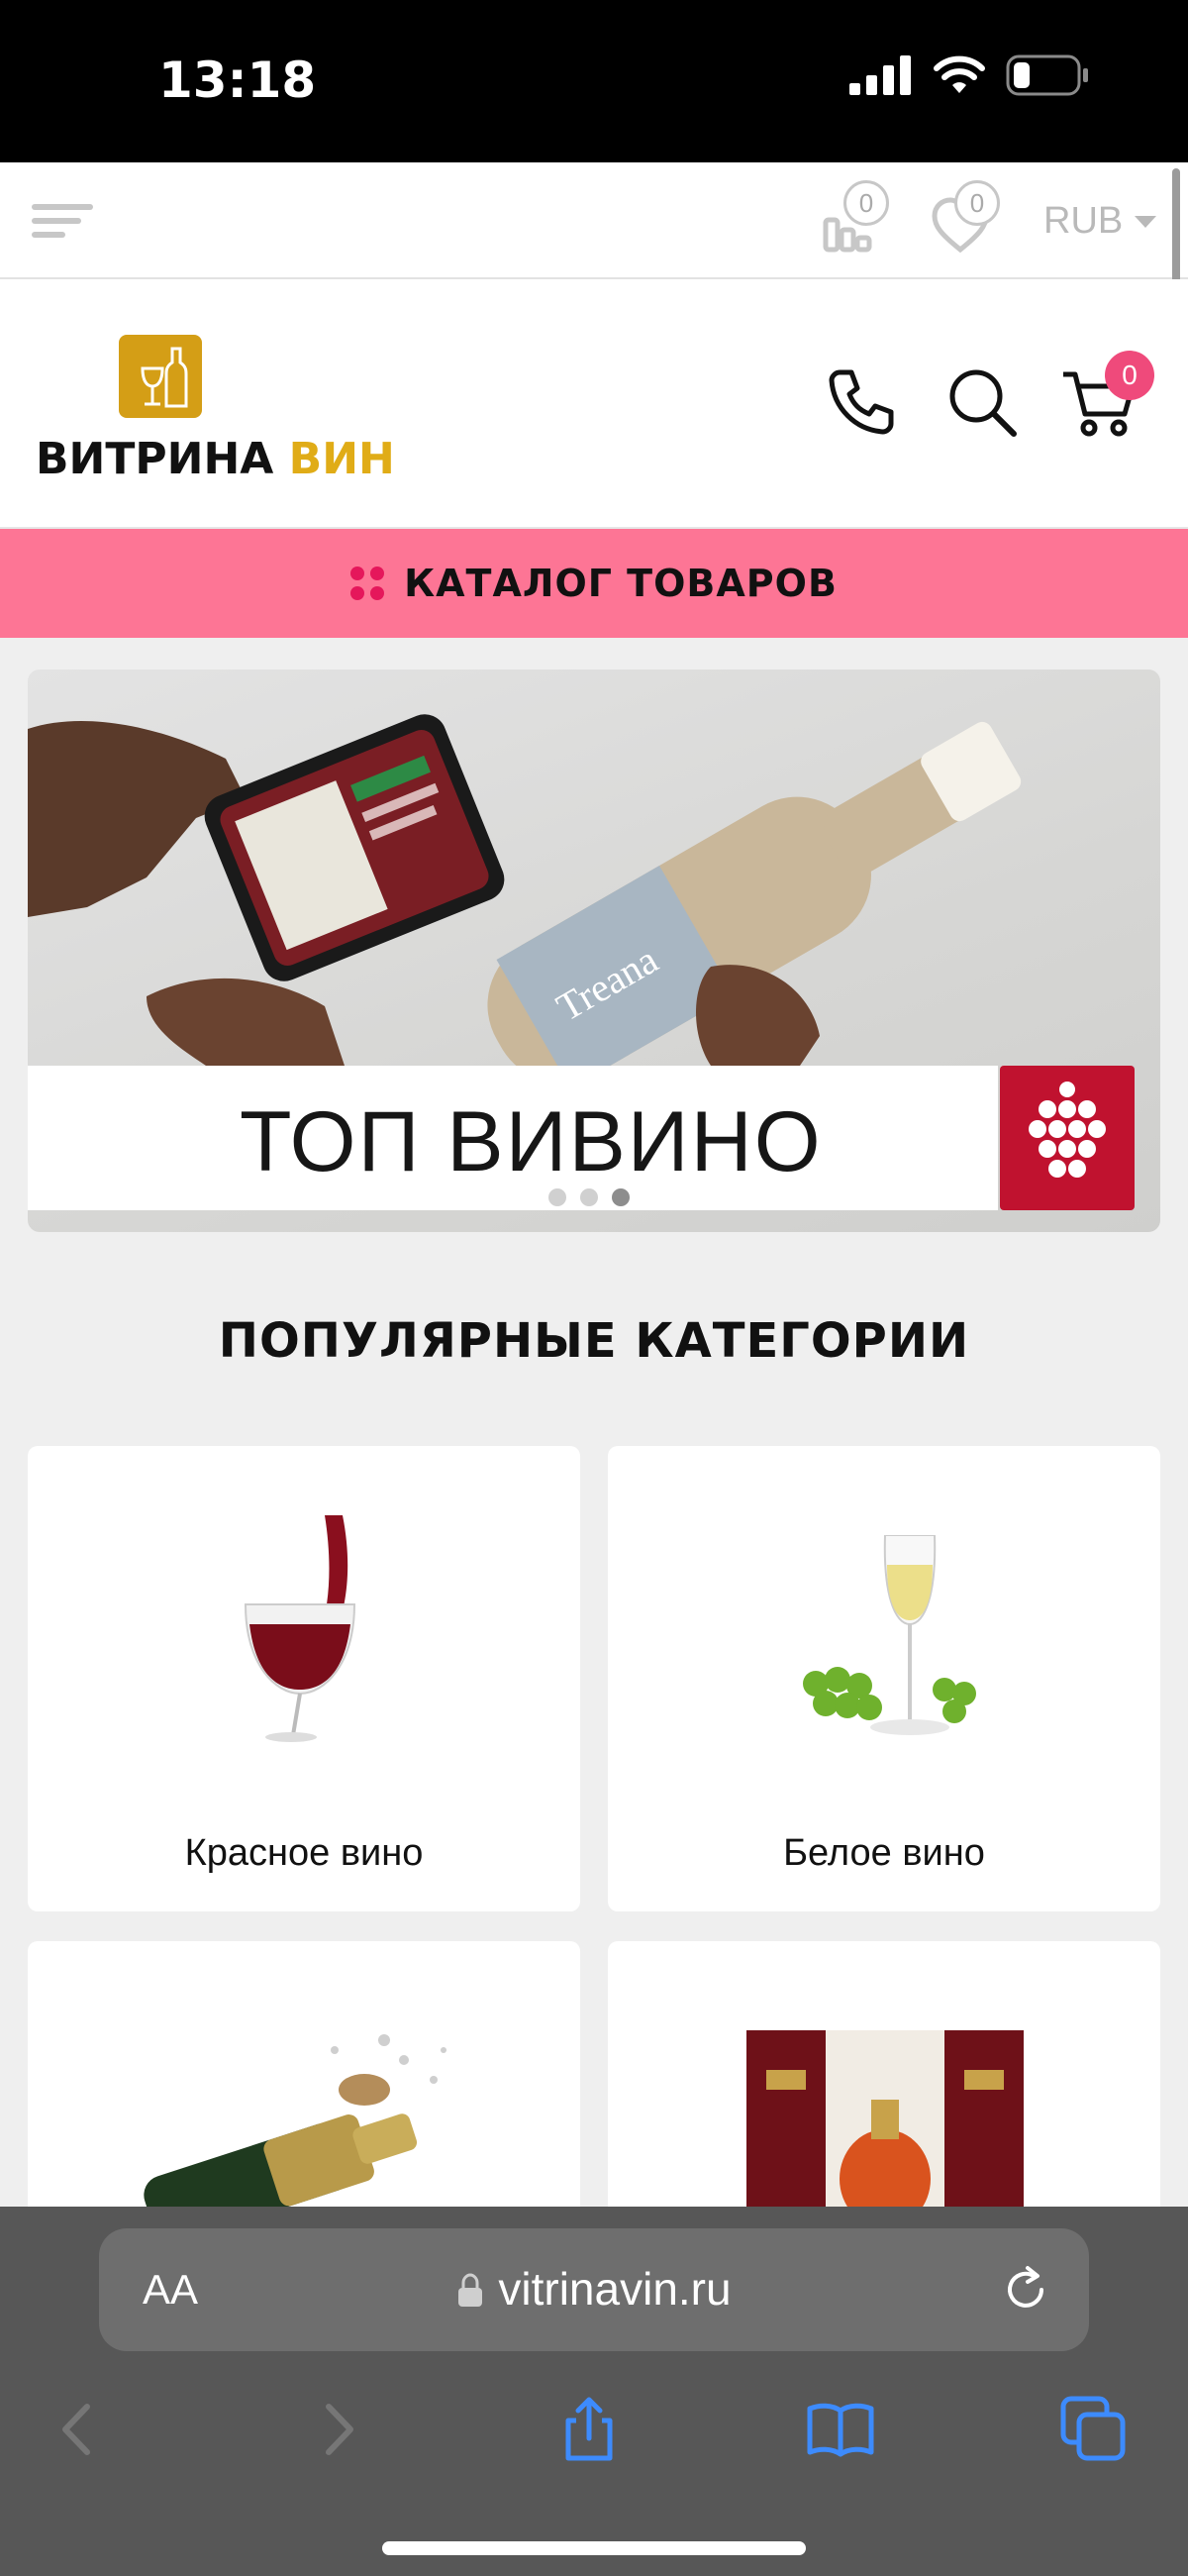 Image resolution: width=1188 pixels, height=2576 pixels. What do you see at coordinates (841, 2429) in the screenshot?
I see `bookmarks-icon` at bounding box center [841, 2429].